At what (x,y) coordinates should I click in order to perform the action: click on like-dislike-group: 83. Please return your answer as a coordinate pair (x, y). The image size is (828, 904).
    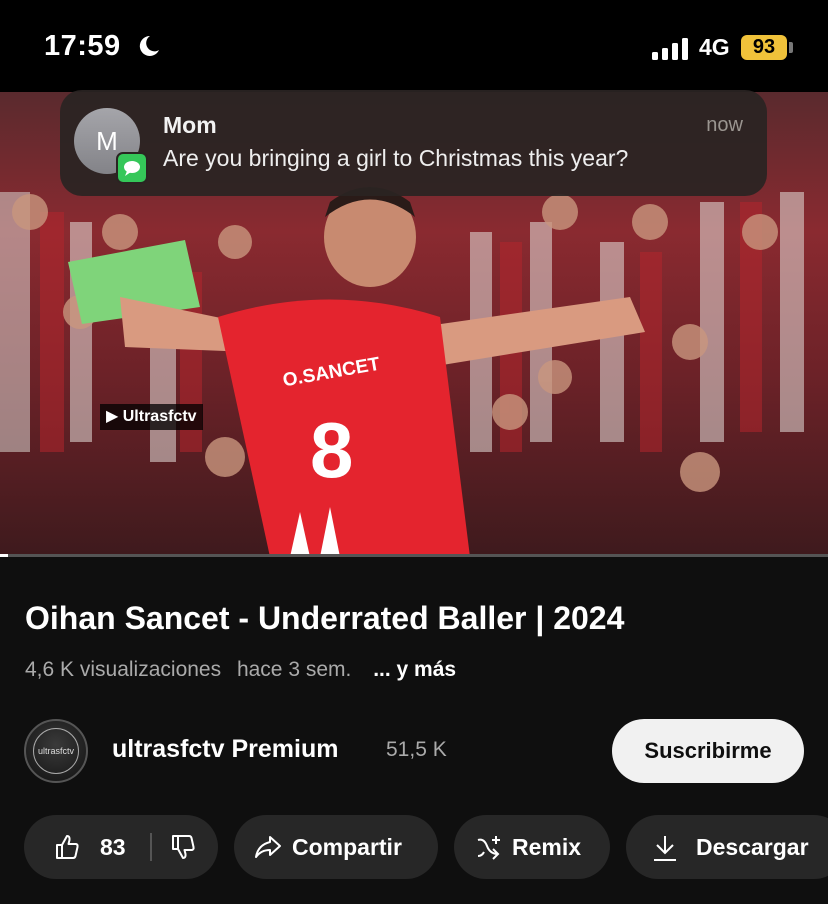
    Looking at the image, I should click on (121, 847).